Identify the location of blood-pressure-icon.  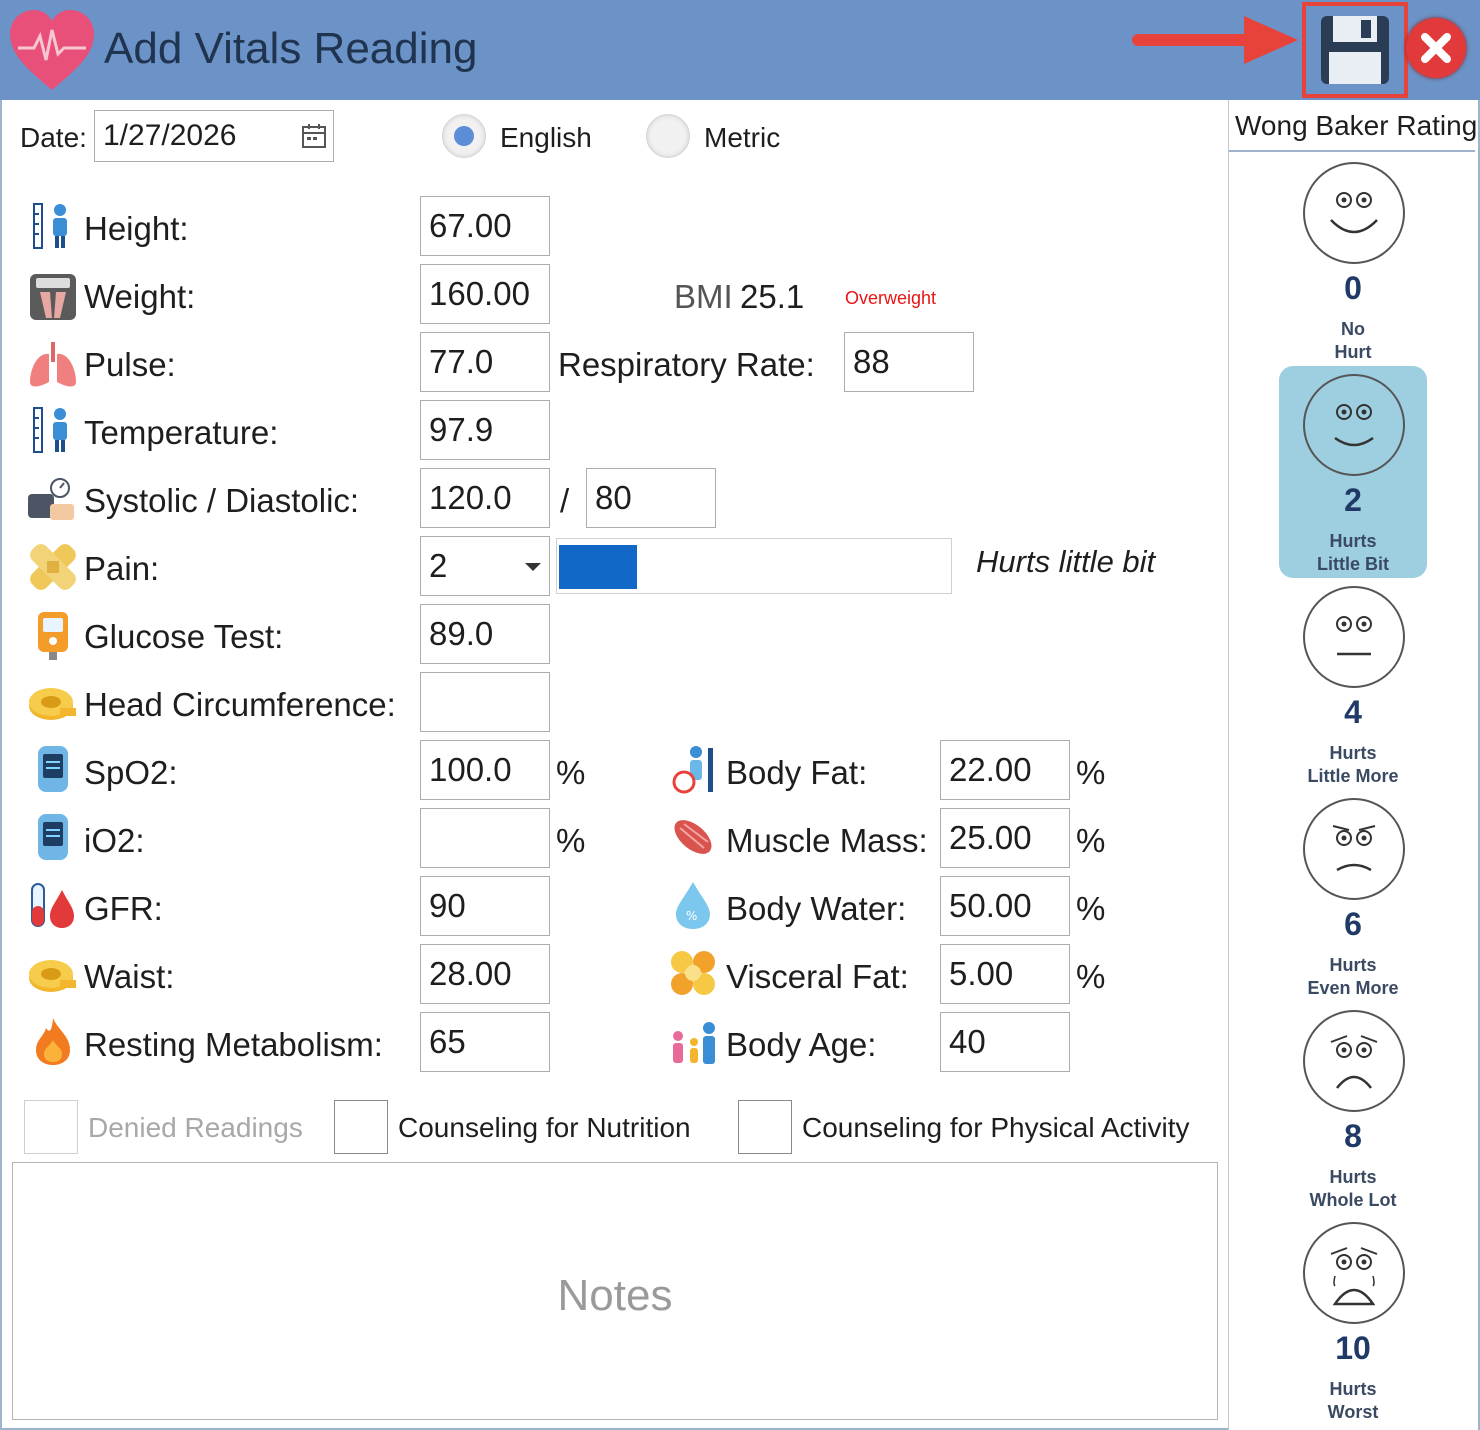
(51, 499).